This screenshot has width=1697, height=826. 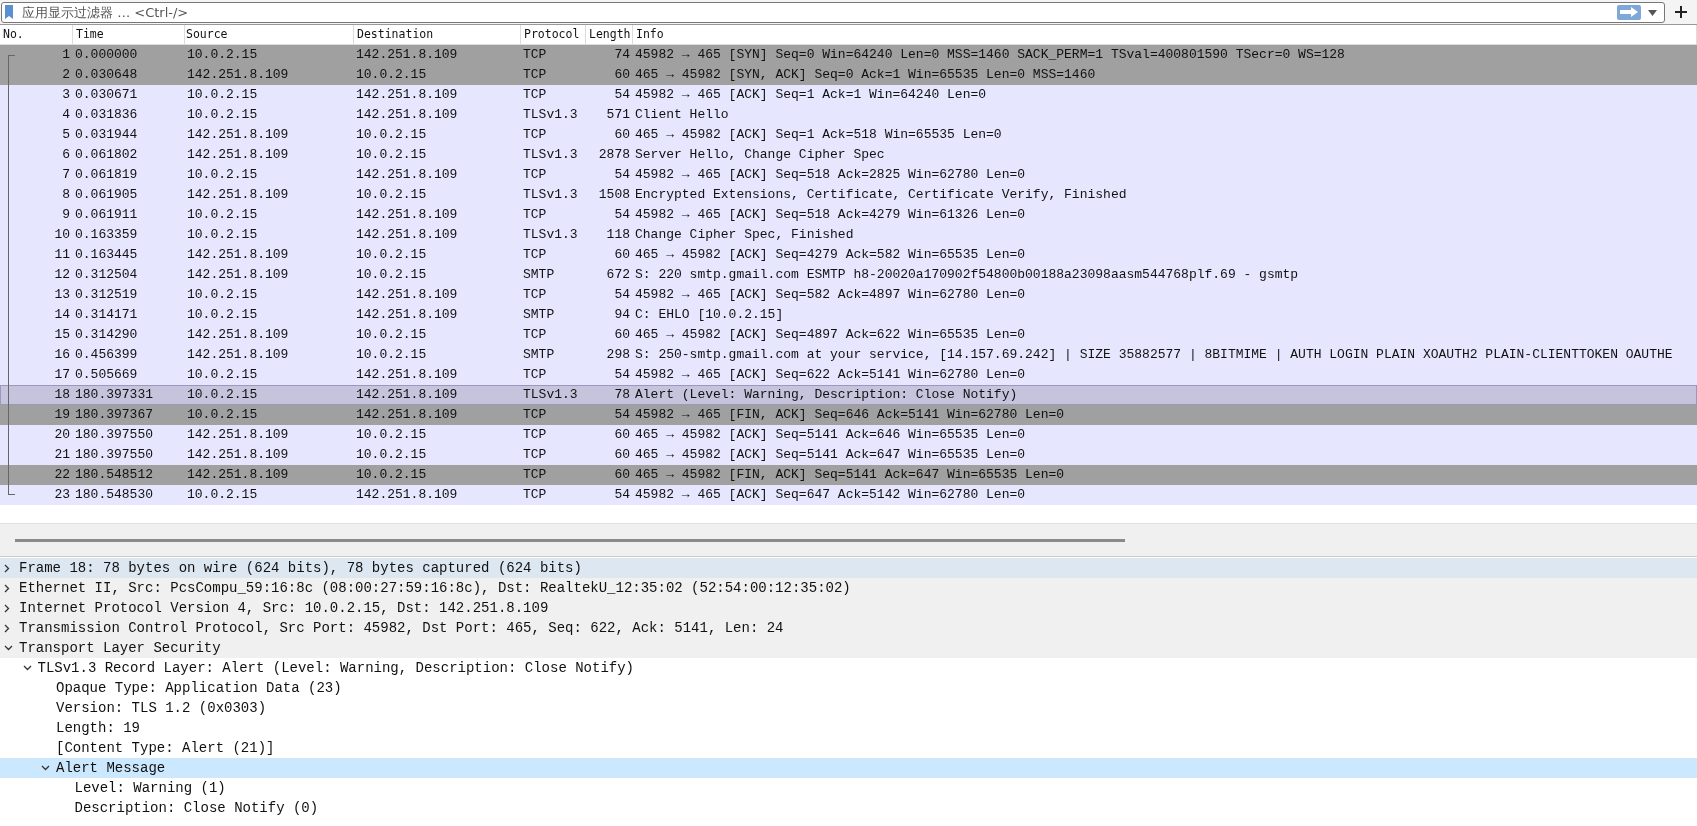 What do you see at coordinates (848, 55) in the screenshot?
I see `packet-row: 1 0.000000 10.0.2.15 142.251.8.109 TCP 74 45982 → 465 [SYN] Seq=0 Win=64240 Len=0 MSS=1460 SACK_PERM=1 TSval=400801590 TSecr=0 WS=128` at bounding box center [848, 55].